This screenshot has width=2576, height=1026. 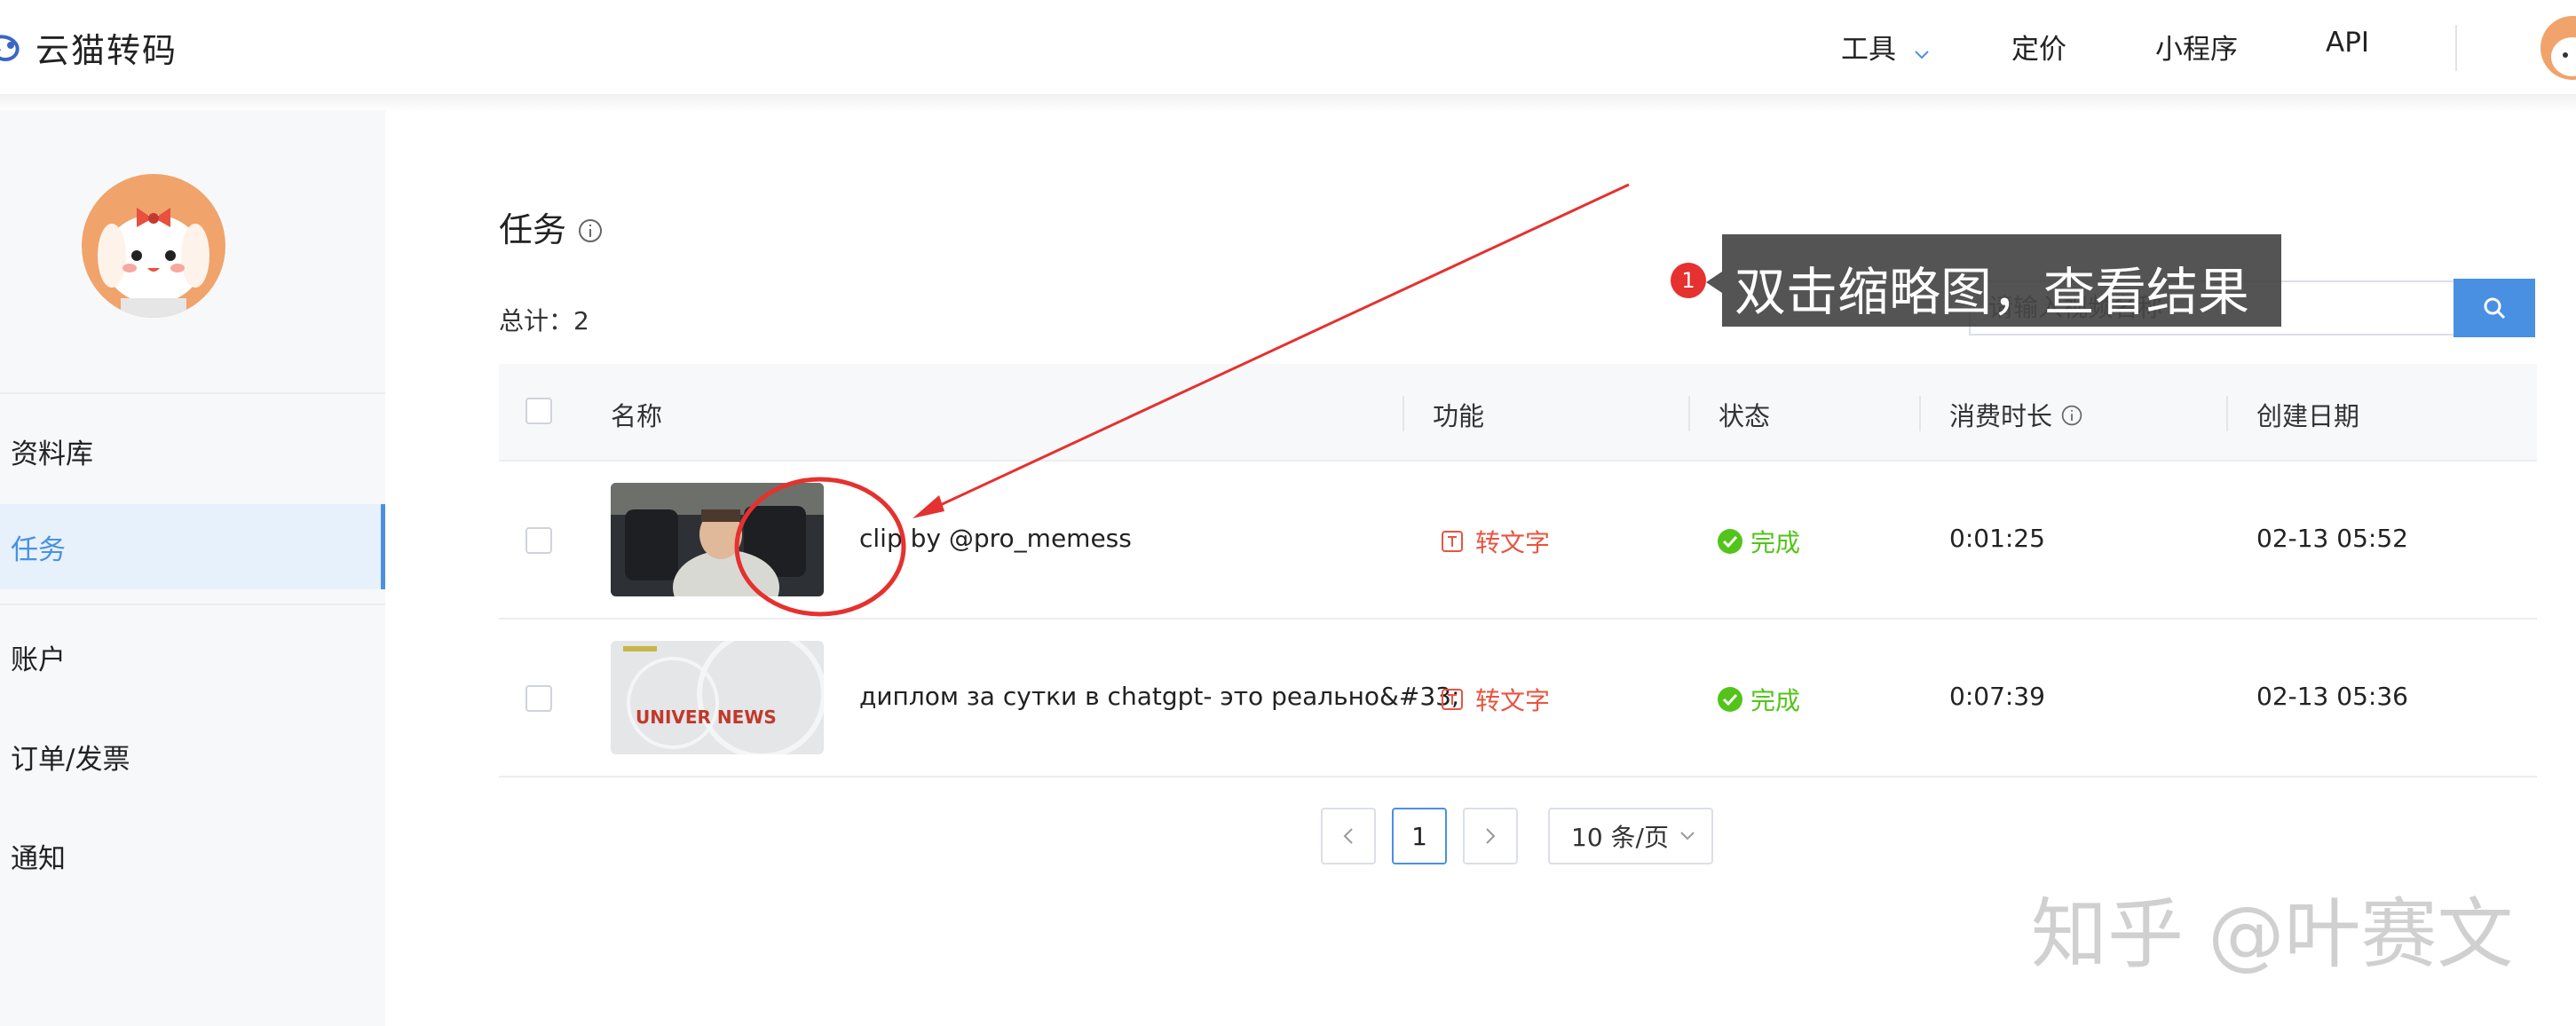 What do you see at coordinates (1997, 696) in the screenshot?
I see `row-duration: 0:07:39` at bounding box center [1997, 696].